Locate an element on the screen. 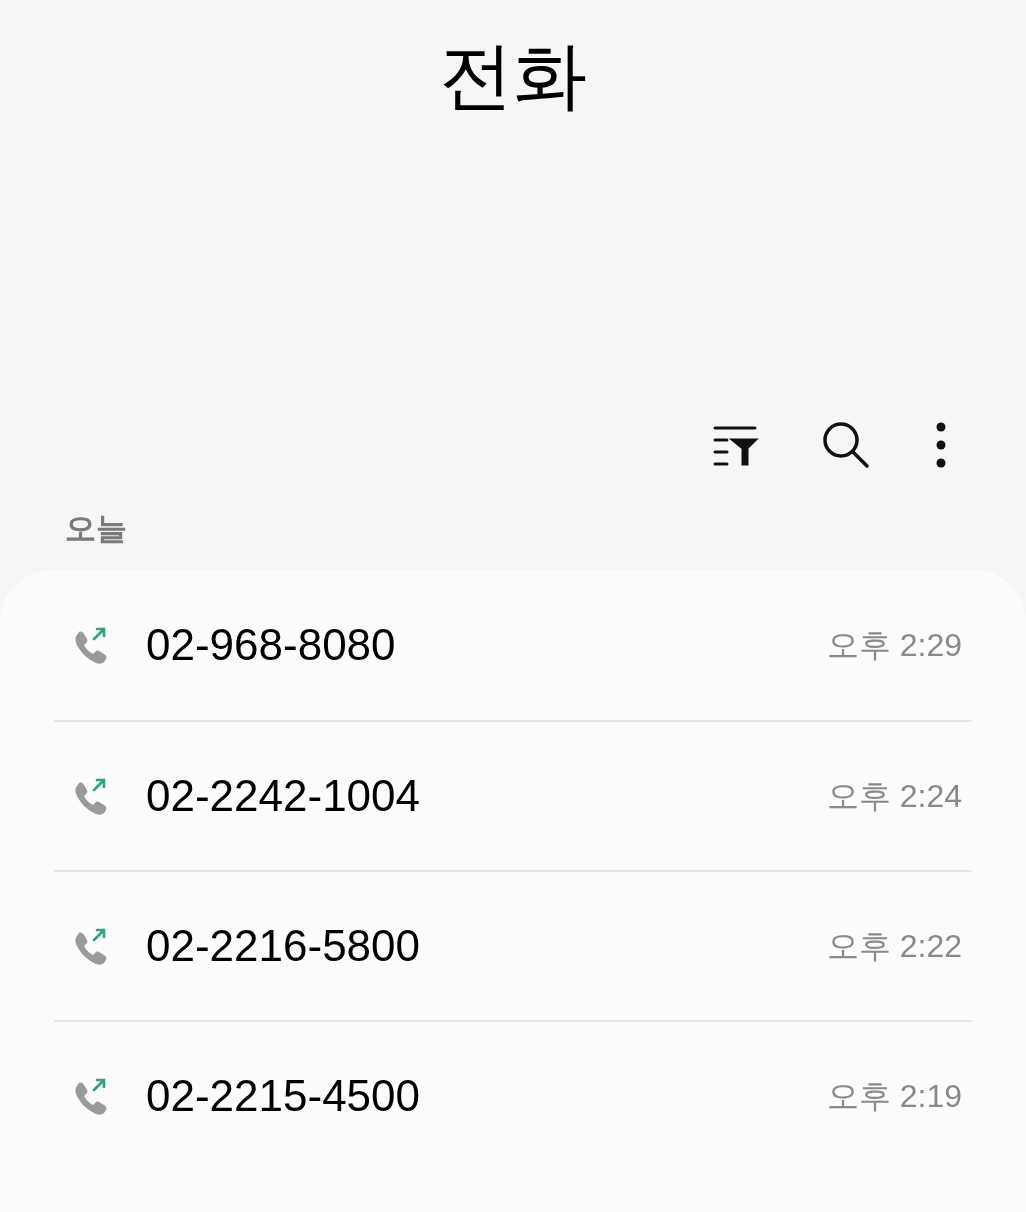 The width and height of the screenshot is (1026, 1212). screen-title: 전화 is located at coordinates (513, 75).